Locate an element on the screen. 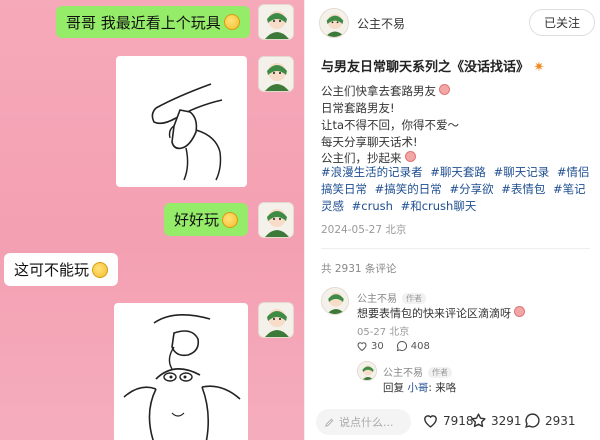  post-body-line: 每天分享聊天话术! is located at coordinates (369, 142).